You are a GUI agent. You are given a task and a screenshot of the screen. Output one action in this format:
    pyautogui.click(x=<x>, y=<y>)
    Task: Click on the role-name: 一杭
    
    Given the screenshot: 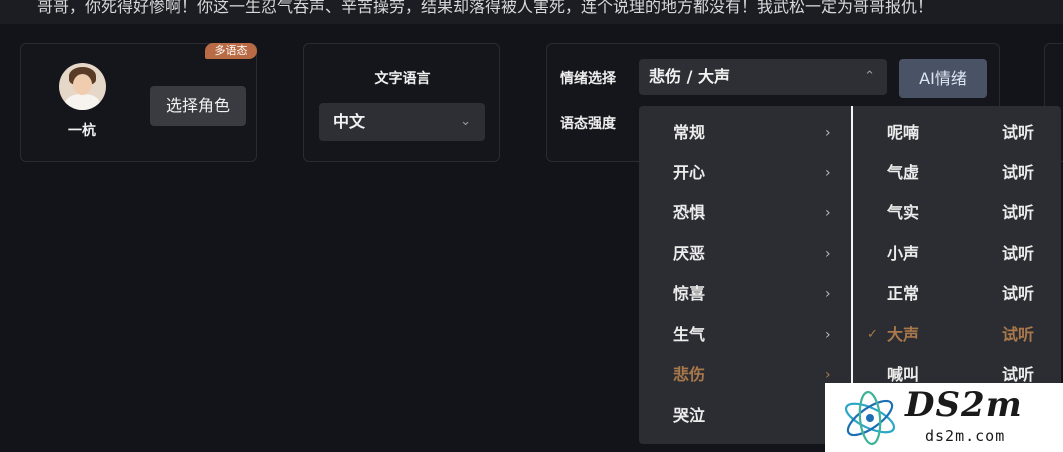 What is the action you would take?
    pyautogui.click(x=82, y=131)
    